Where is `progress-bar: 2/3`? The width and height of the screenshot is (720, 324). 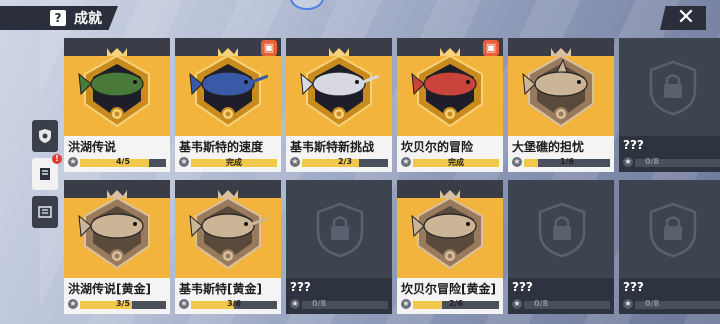 progress-bar: 2/3 is located at coordinates (345, 162).